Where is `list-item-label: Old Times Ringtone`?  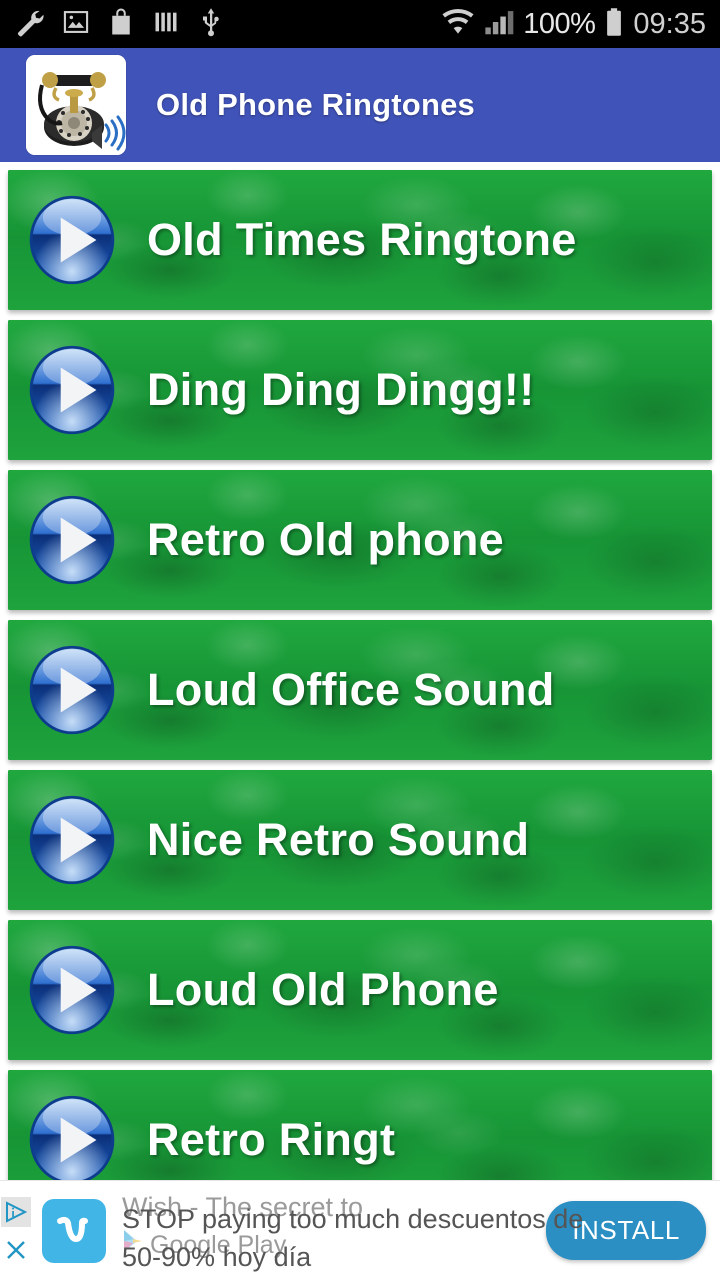 list-item-label: Old Times Ringtone is located at coordinates (362, 239).